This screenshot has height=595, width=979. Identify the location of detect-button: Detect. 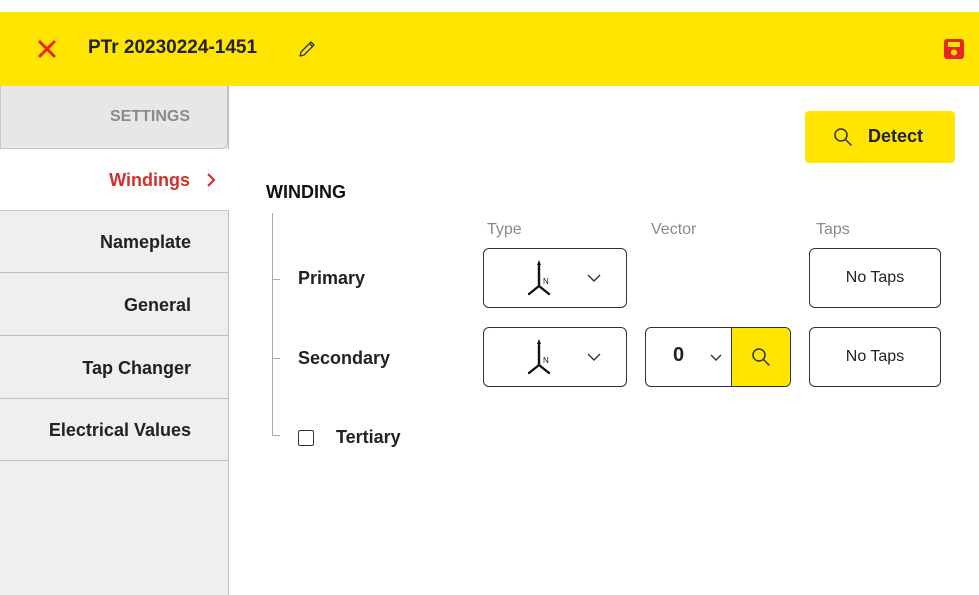
(880, 137).